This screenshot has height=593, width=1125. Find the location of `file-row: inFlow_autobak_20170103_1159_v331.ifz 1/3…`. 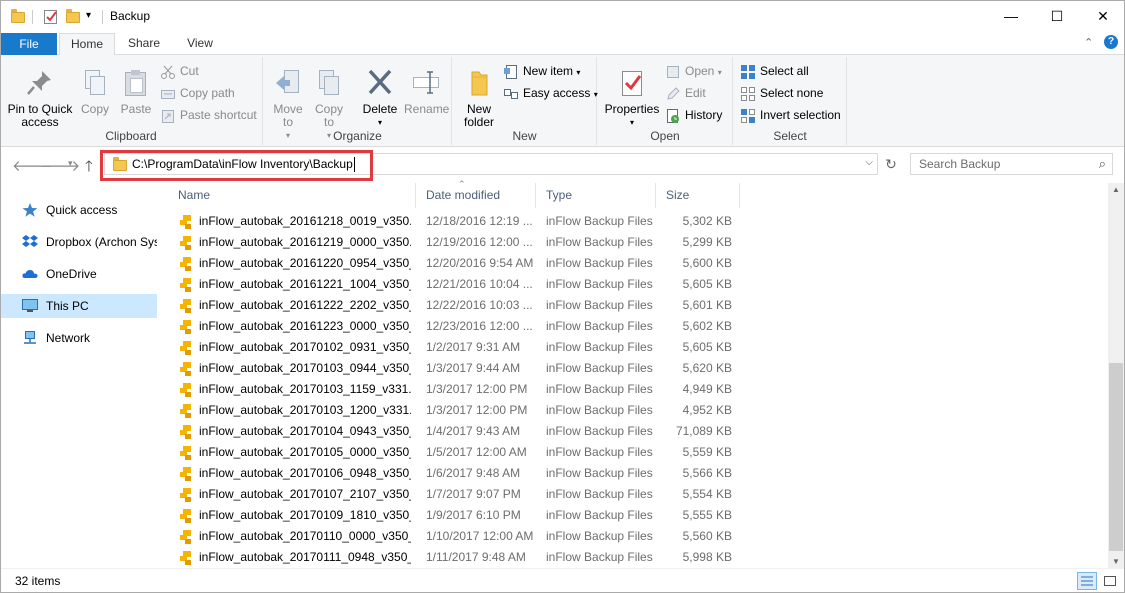

file-row: inFlow_autobak_20170103_1159_v331.ifz 1/3… is located at coordinates (454, 389).